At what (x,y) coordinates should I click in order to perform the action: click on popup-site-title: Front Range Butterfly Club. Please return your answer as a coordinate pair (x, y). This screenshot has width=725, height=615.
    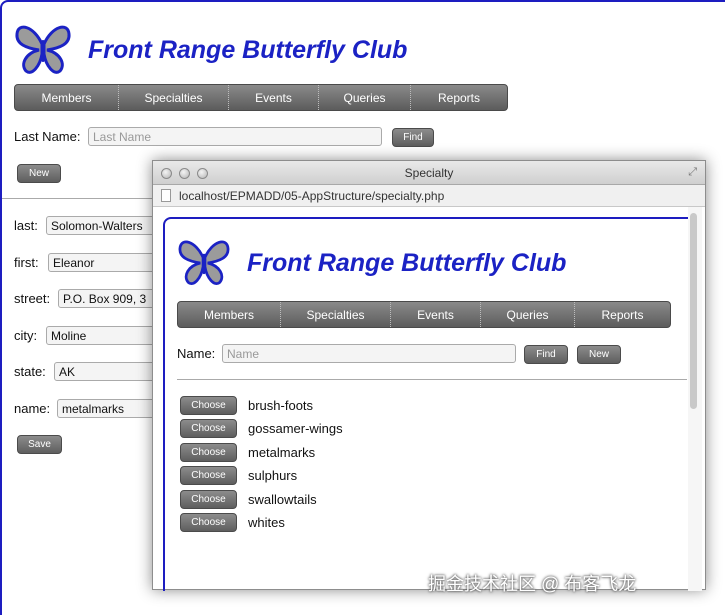
    Looking at the image, I should click on (407, 262).